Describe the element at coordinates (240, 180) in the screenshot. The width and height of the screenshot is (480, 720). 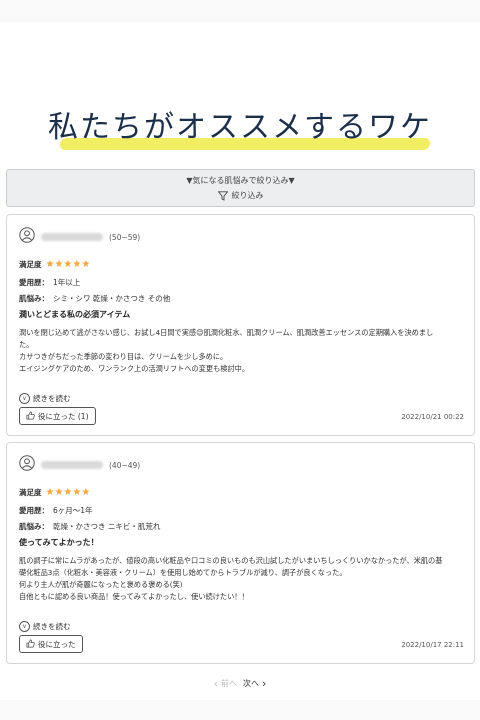
I see `filter-title: ▼気になる肌悩みで絞り込み▼` at that location.